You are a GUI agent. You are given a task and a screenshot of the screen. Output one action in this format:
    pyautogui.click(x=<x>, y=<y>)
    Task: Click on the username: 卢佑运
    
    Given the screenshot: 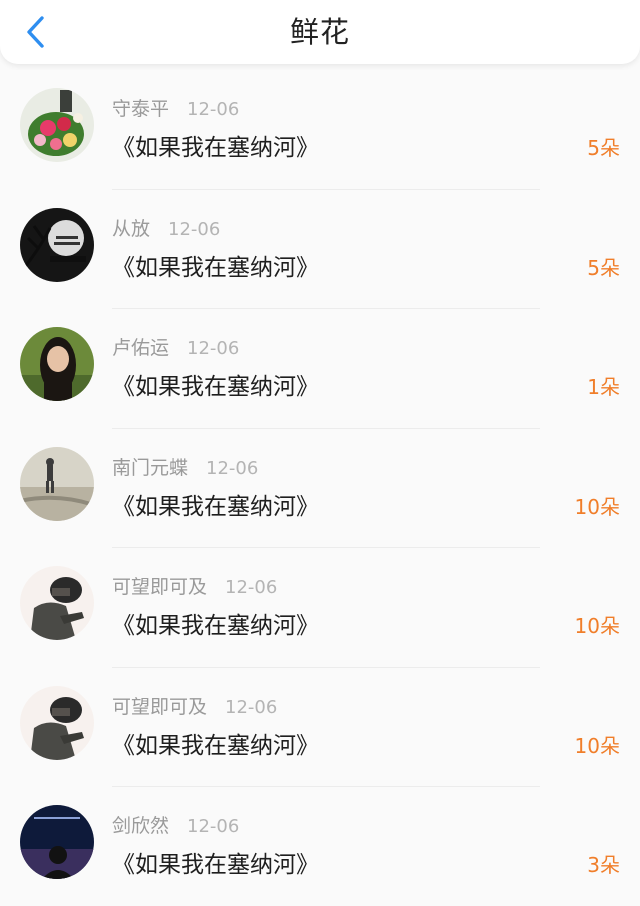 What is the action you would take?
    pyautogui.click(x=140, y=348)
    